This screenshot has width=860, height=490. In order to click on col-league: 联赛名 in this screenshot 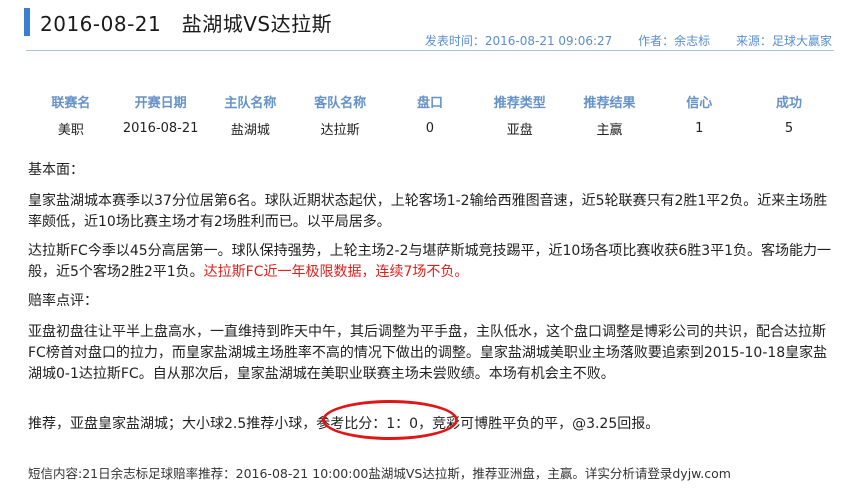, I will do `click(71, 103)`.